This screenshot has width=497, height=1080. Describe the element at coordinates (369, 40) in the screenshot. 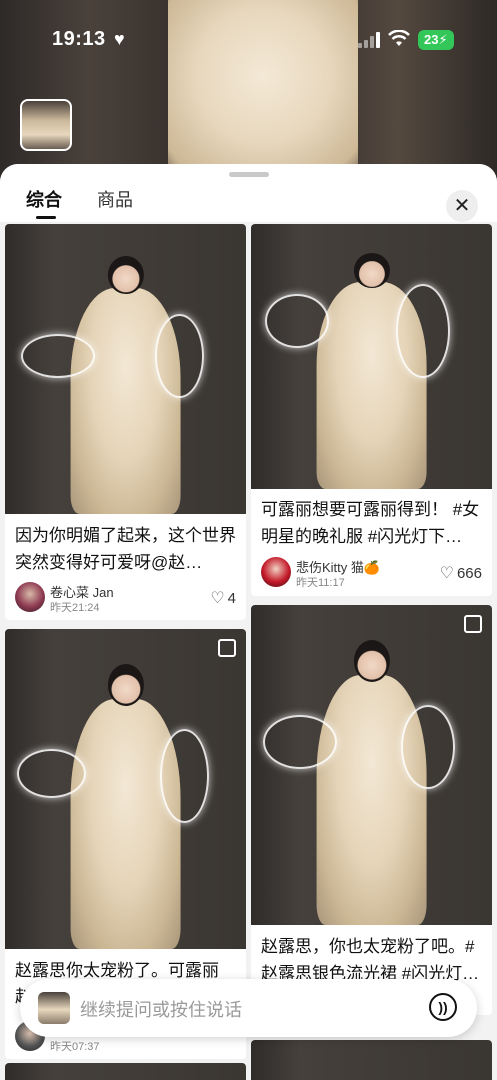

I see `signal-icon` at that location.